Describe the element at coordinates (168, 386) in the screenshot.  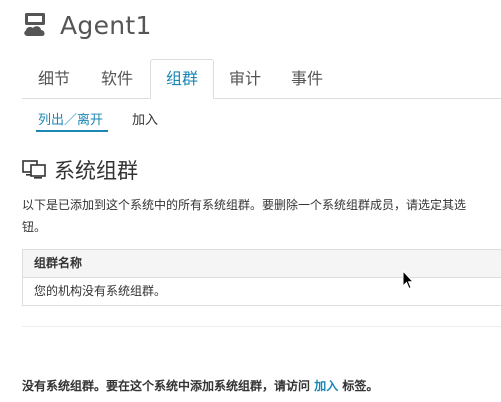
I see `footer-text: 没有系统组群。要在这个系统中添加系统组群，请访问` at that location.